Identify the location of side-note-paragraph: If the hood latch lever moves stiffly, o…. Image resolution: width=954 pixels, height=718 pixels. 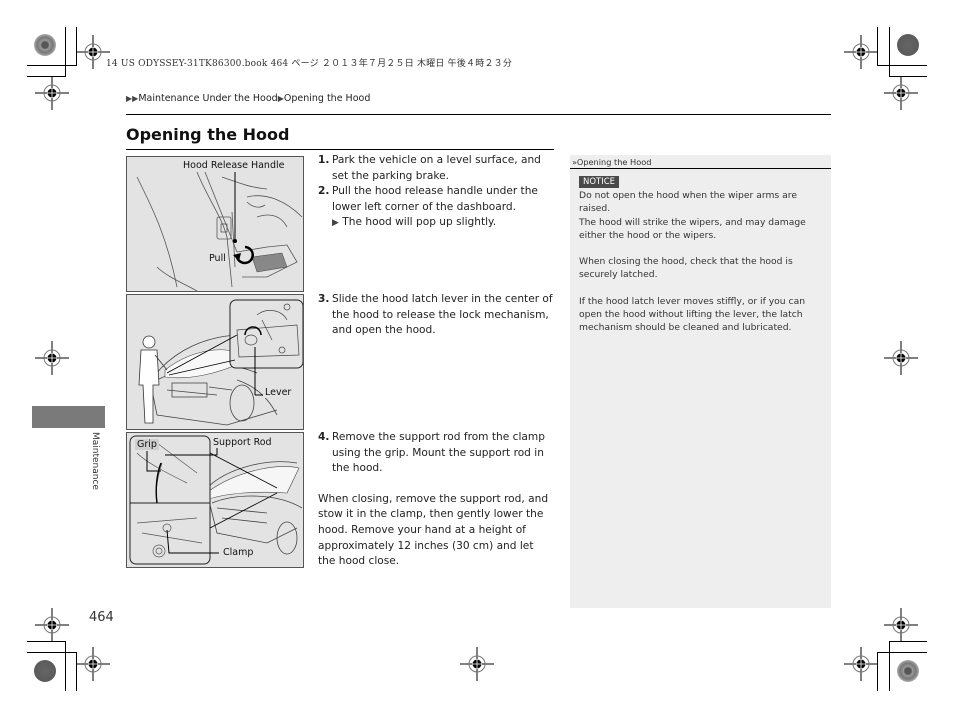
(692, 314).